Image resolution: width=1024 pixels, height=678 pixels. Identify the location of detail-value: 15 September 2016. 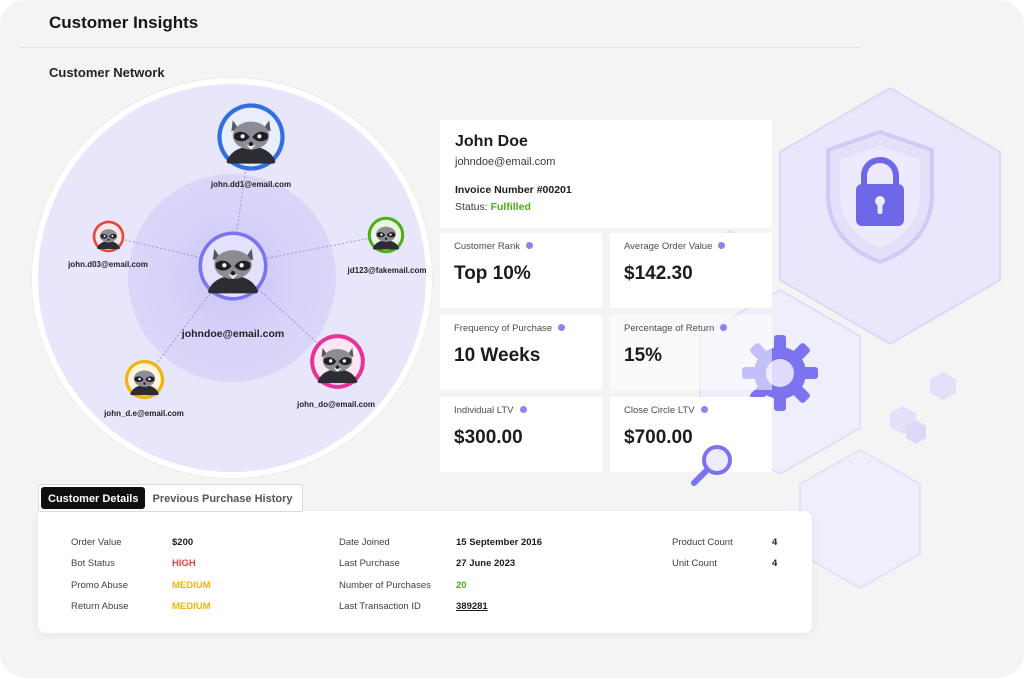
(499, 542).